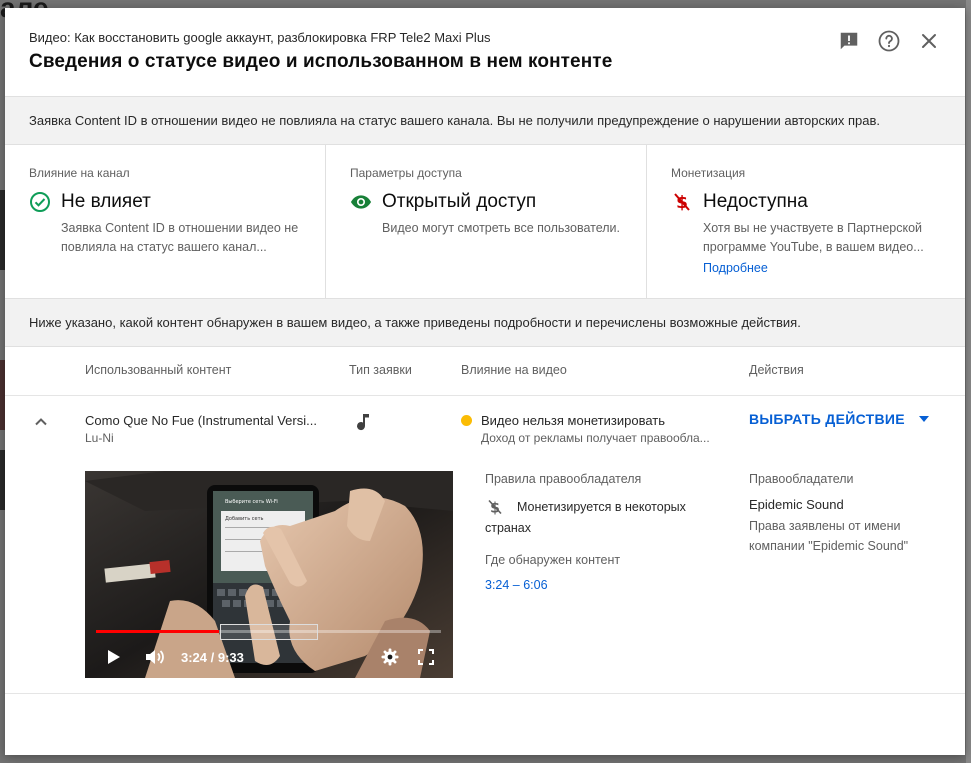 This screenshot has width=971, height=763. Describe the element at coordinates (155, 657) in the screenshot. I see `volume-icon` at that location.